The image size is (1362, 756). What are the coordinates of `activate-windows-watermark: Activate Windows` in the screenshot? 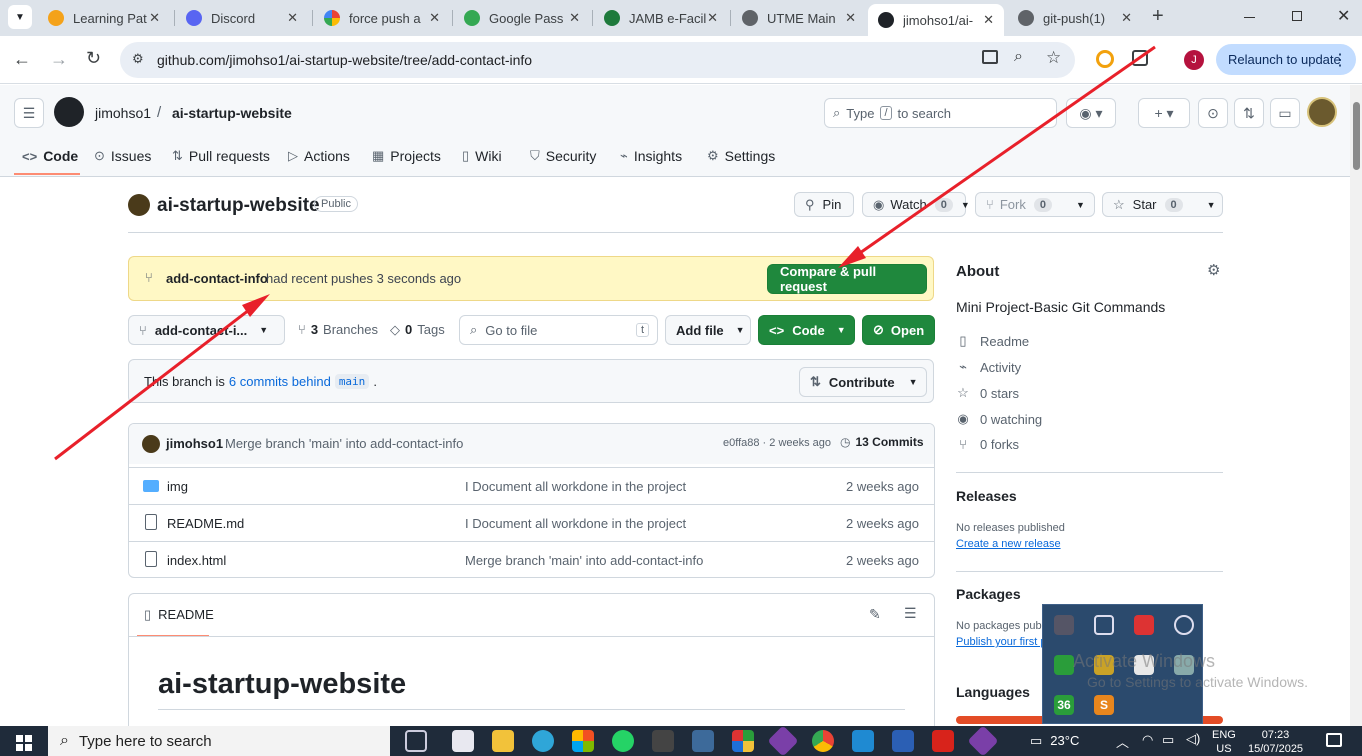 It's located at (1144, 661).